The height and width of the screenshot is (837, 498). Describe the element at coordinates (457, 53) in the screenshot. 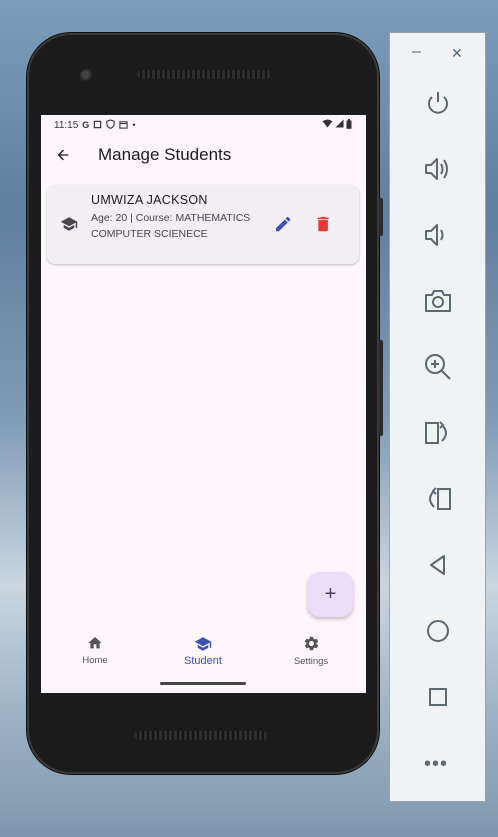

I see `close-button: ✕` at that location.